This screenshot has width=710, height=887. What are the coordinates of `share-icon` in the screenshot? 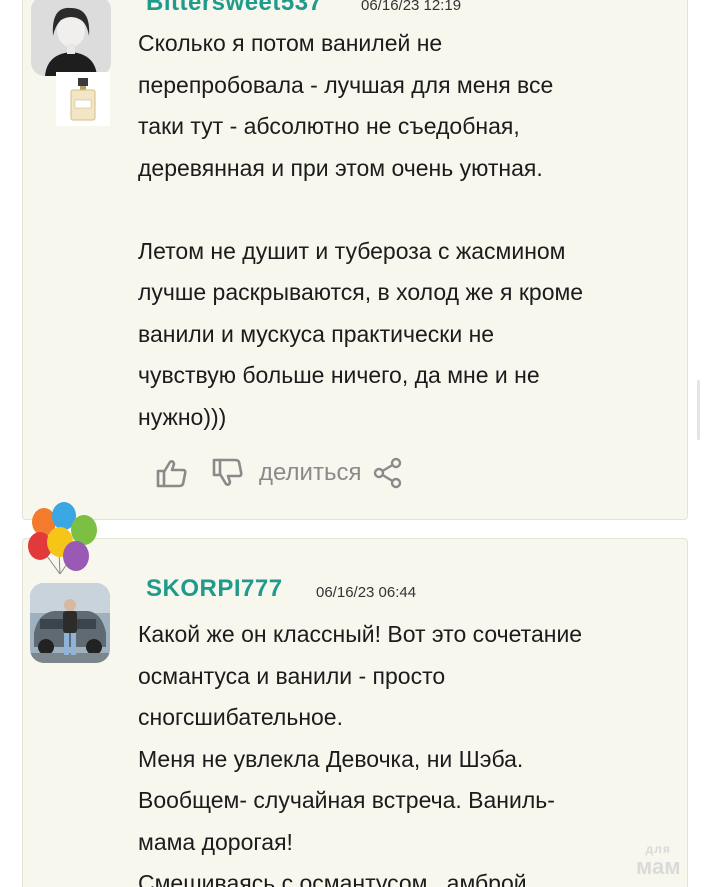 It's located at (388, 473).